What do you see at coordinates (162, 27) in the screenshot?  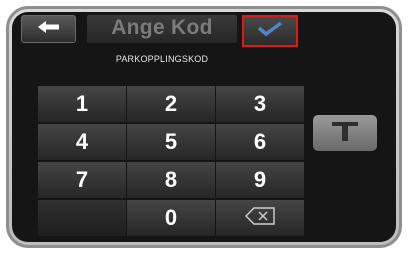 I see `page-title: Ange Kod` at bounding box center [162, 27].